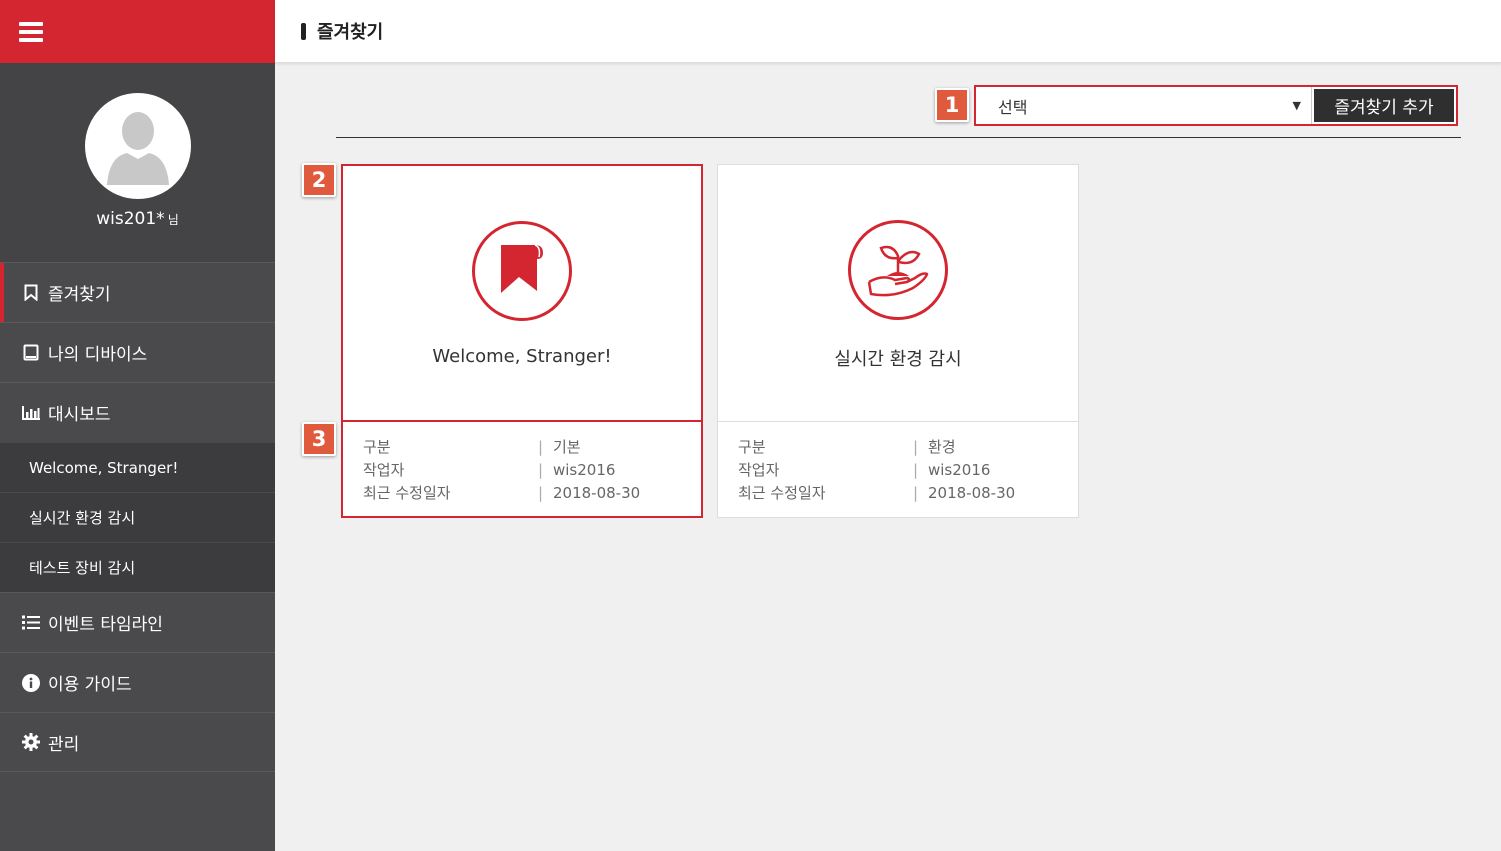 This screenshot has height=851, width=1501. What do you see at coordinates (888, 31) in the screenshot?
I see `page-header: 즐겨찾기` at bounding box center [888, 31].